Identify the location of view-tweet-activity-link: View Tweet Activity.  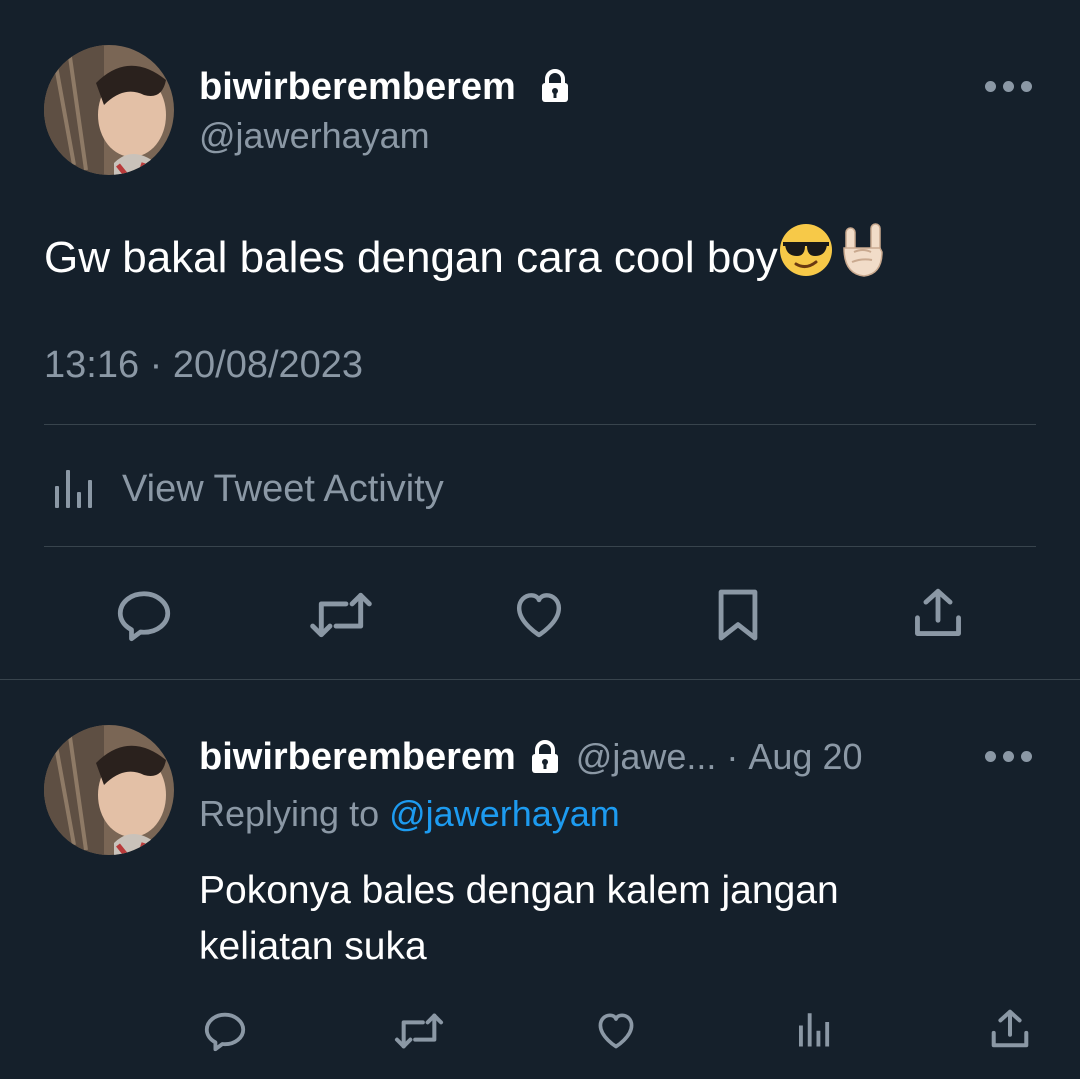
(244, 489).